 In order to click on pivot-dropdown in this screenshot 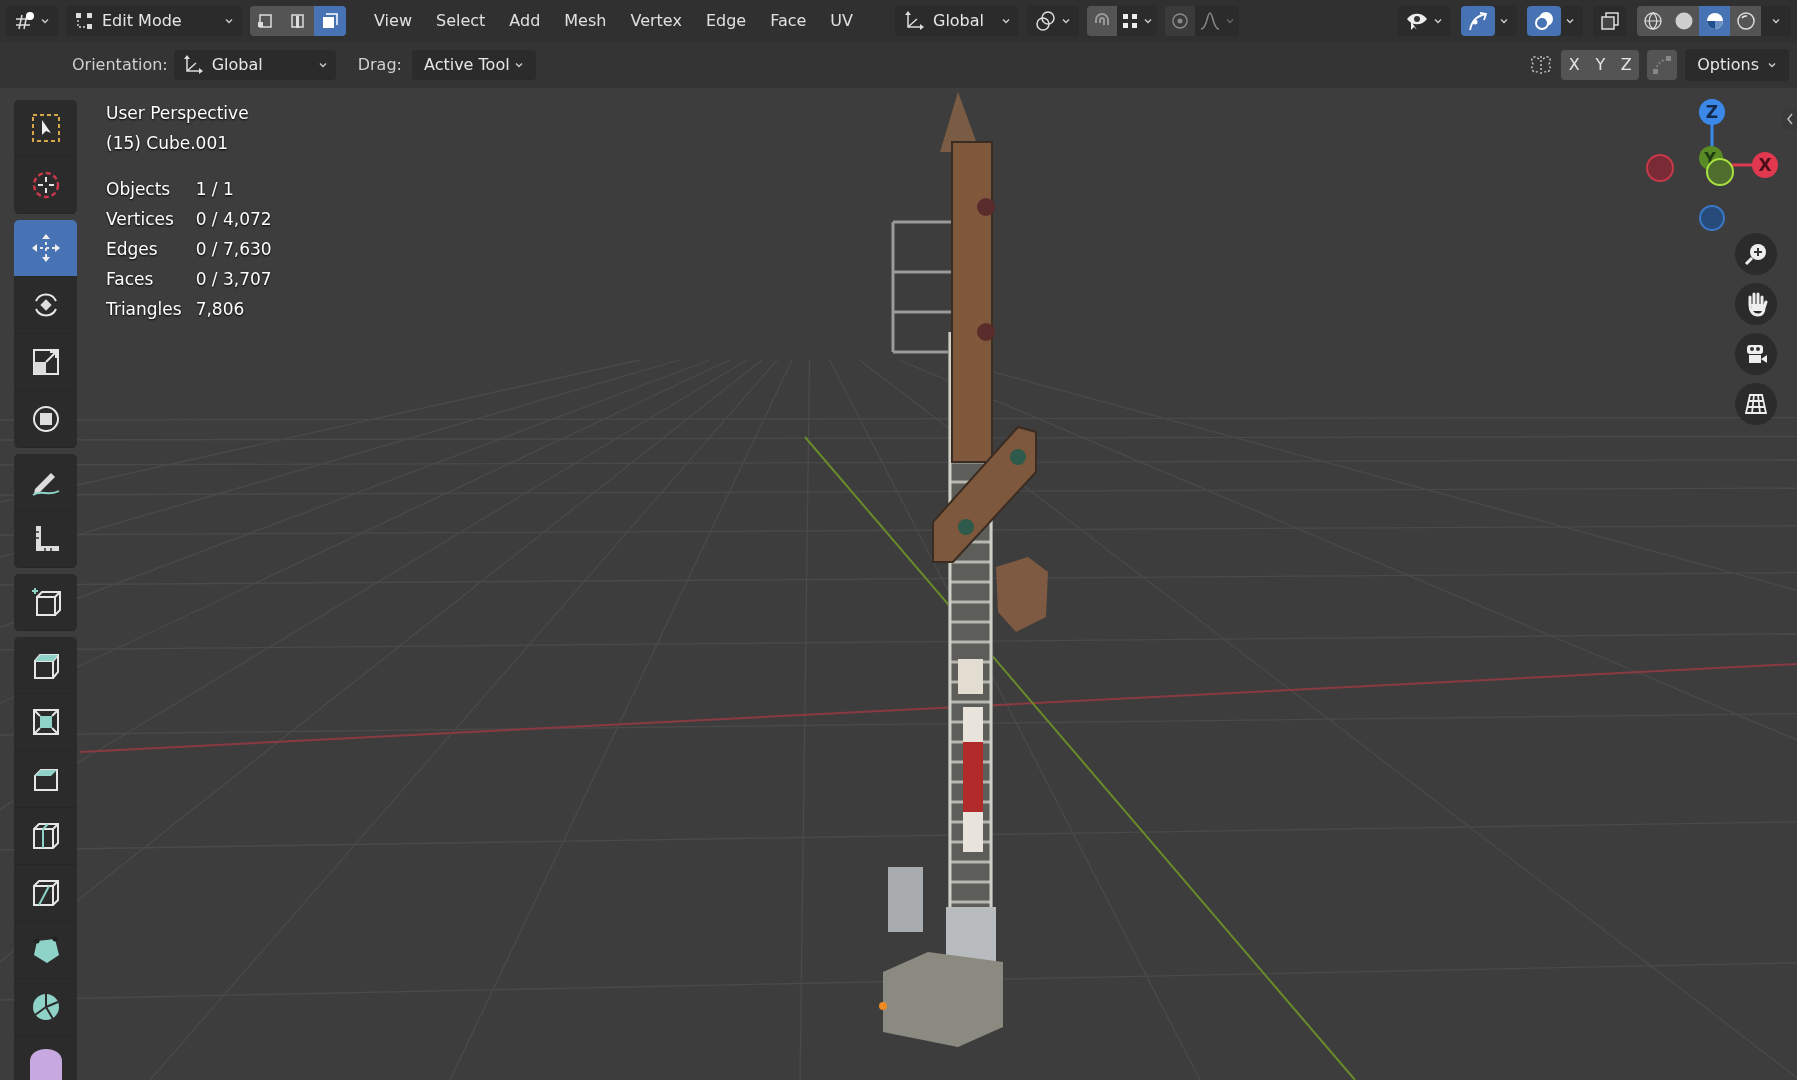, I will do `click(1053, 21)`.